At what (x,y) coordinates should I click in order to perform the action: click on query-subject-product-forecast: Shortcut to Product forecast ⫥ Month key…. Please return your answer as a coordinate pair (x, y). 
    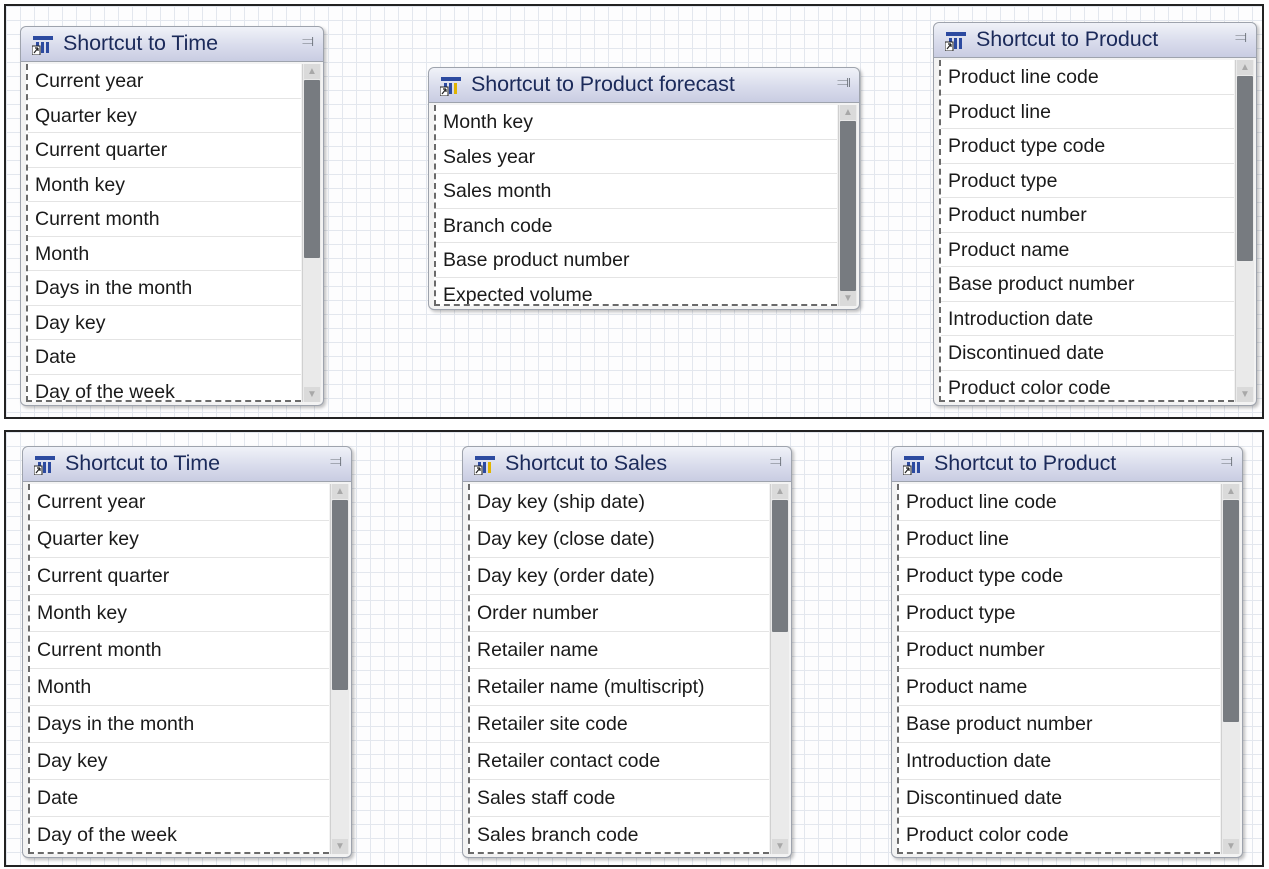
    Looking at the image, I should click on (644, 188).